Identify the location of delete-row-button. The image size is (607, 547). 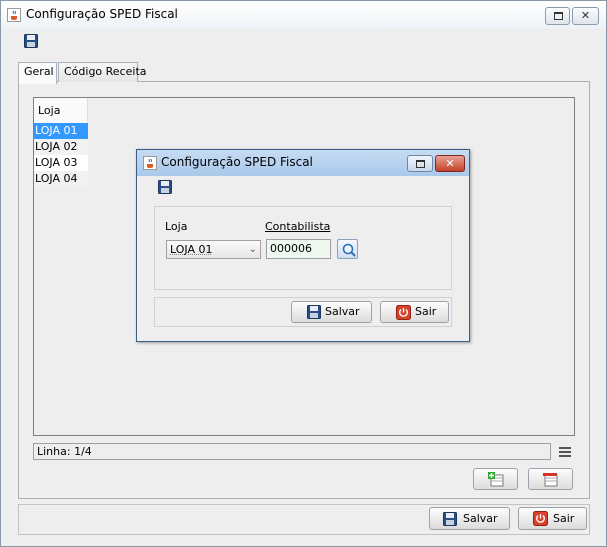
(550, 479).